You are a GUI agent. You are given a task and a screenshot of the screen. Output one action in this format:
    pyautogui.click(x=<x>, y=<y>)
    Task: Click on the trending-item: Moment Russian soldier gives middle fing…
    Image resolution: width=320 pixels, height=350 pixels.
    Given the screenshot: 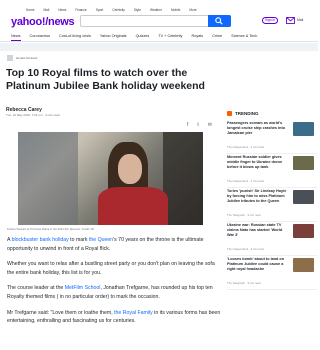 What is the action you would take?
    pyautogui.click(x=272, y=171)
    